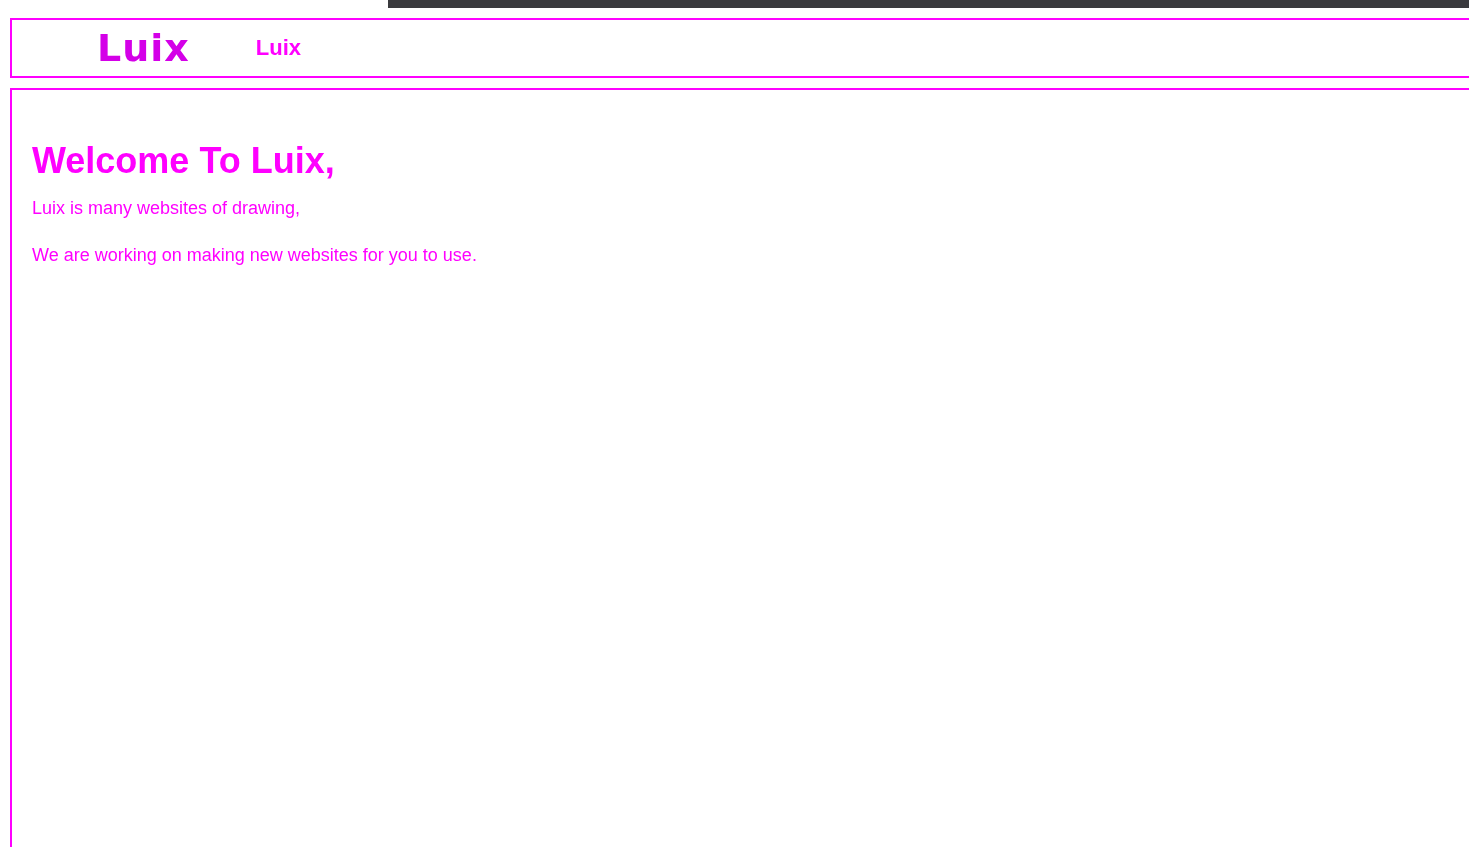 The image size is (1469, 847). I want to click on paragraph: We are working on making new websites for you to use., so click(255, 255).